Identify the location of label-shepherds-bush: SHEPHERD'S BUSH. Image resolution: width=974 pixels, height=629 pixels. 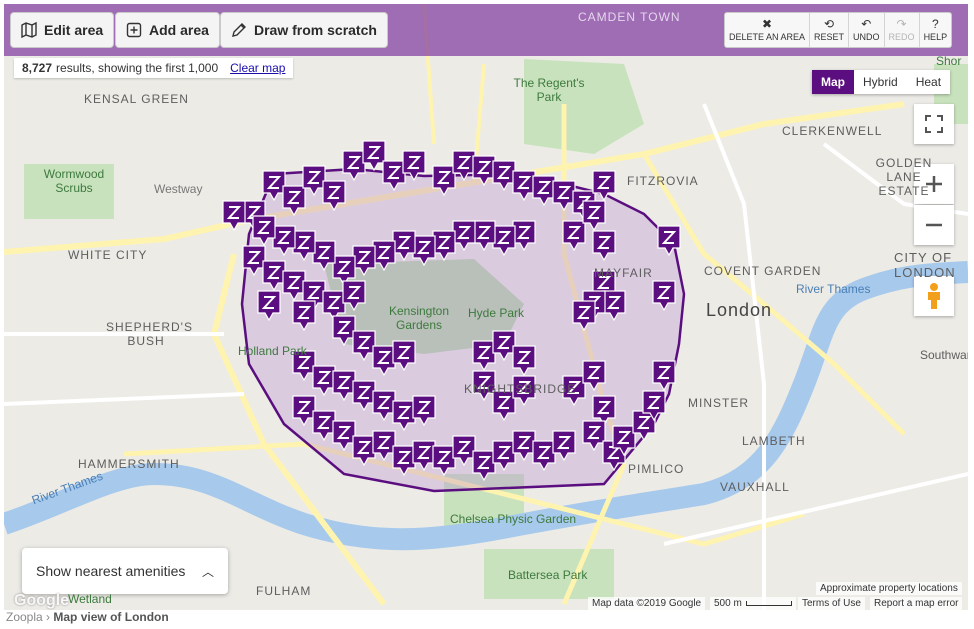
(149, 334).